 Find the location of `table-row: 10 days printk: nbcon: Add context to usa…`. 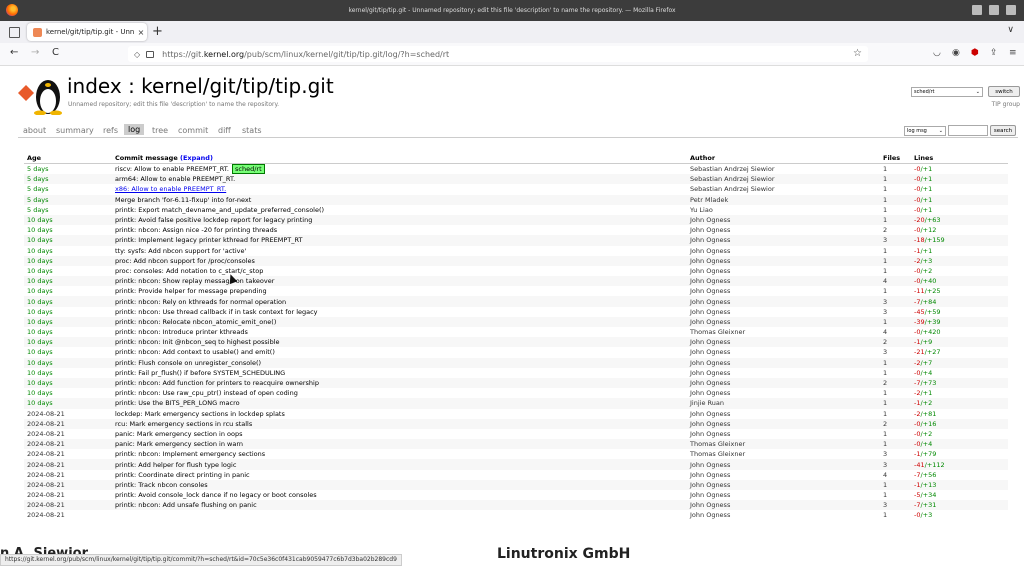

table-row: 10 days printk: nbcon: Add context to usa… is located at coordinates (516, 352).